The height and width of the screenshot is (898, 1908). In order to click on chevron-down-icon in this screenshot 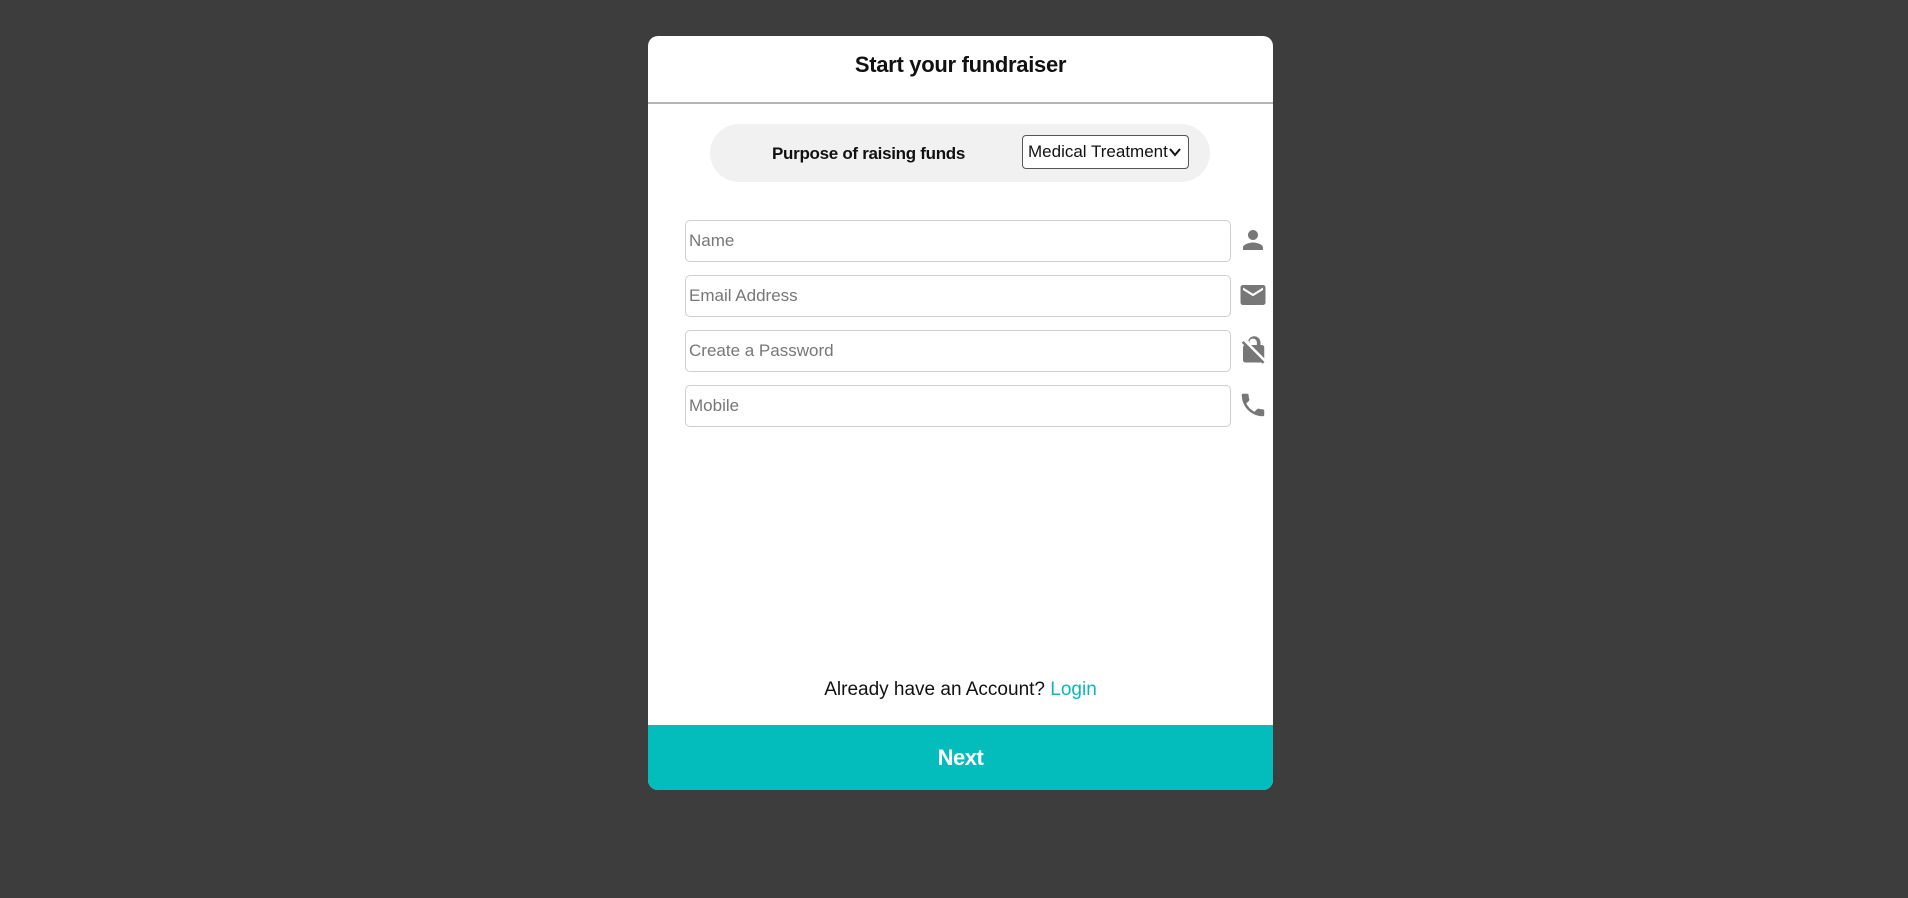, I will do `click(1175, 152)`.